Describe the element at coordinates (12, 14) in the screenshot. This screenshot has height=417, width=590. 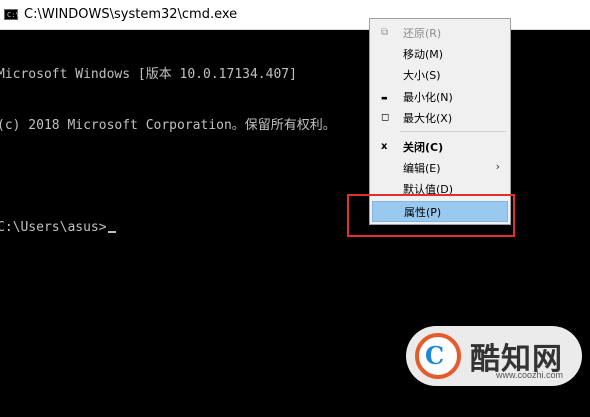
I see `console-icon: C:\` at that location.